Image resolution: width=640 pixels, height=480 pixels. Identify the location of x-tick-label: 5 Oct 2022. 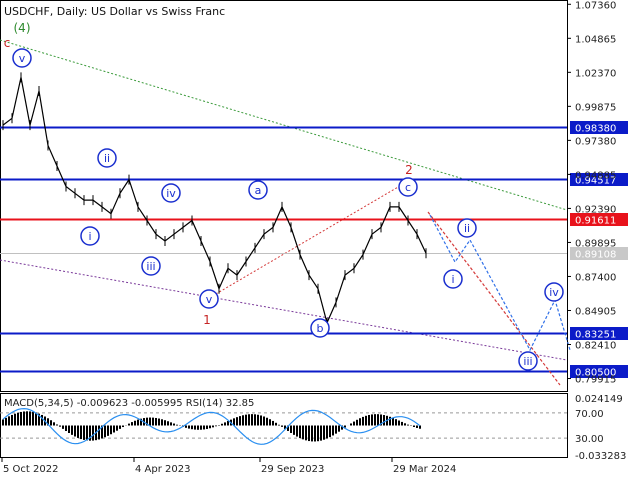
(30, 469).